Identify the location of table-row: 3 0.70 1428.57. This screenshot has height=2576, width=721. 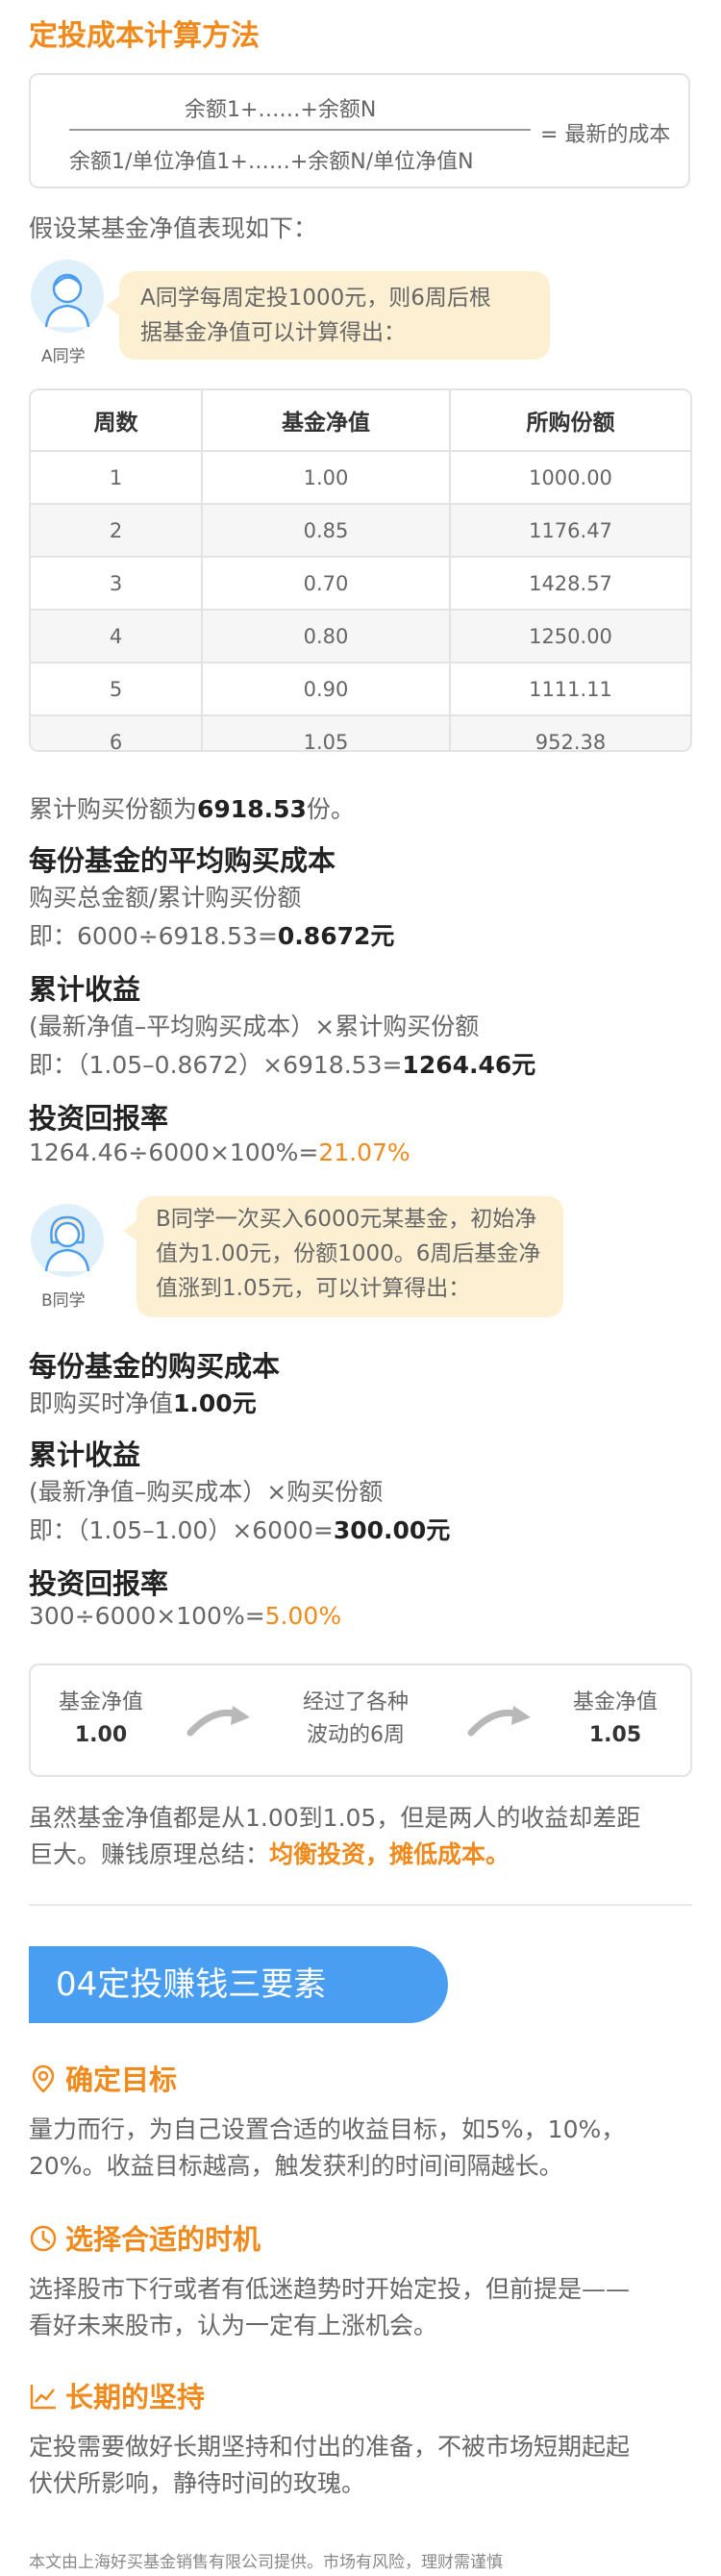
(360, 583).